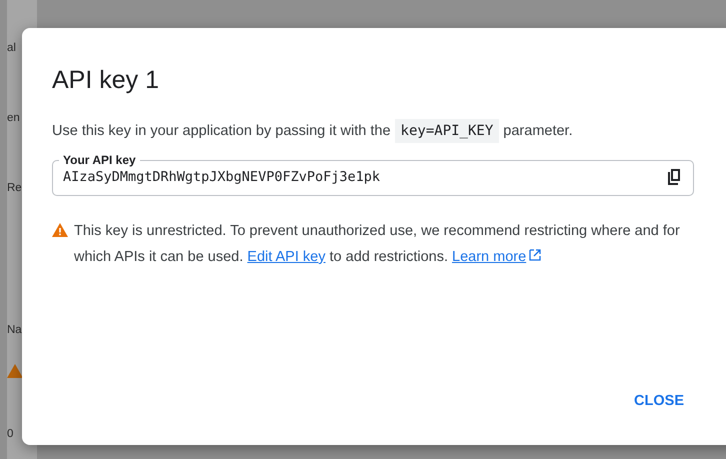 This screenshot has height=459, width=726. I want to click on learn-more-link: Learn more, so click(497, 257).